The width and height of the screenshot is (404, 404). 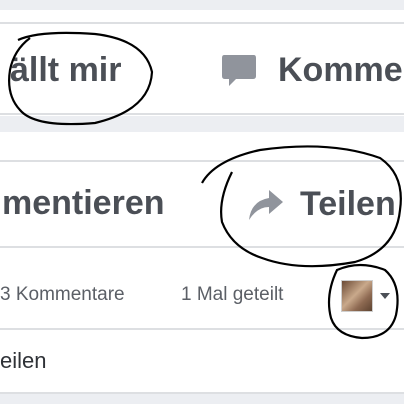 I want to click on annotation-circle-like, so click(x=81, y=78).